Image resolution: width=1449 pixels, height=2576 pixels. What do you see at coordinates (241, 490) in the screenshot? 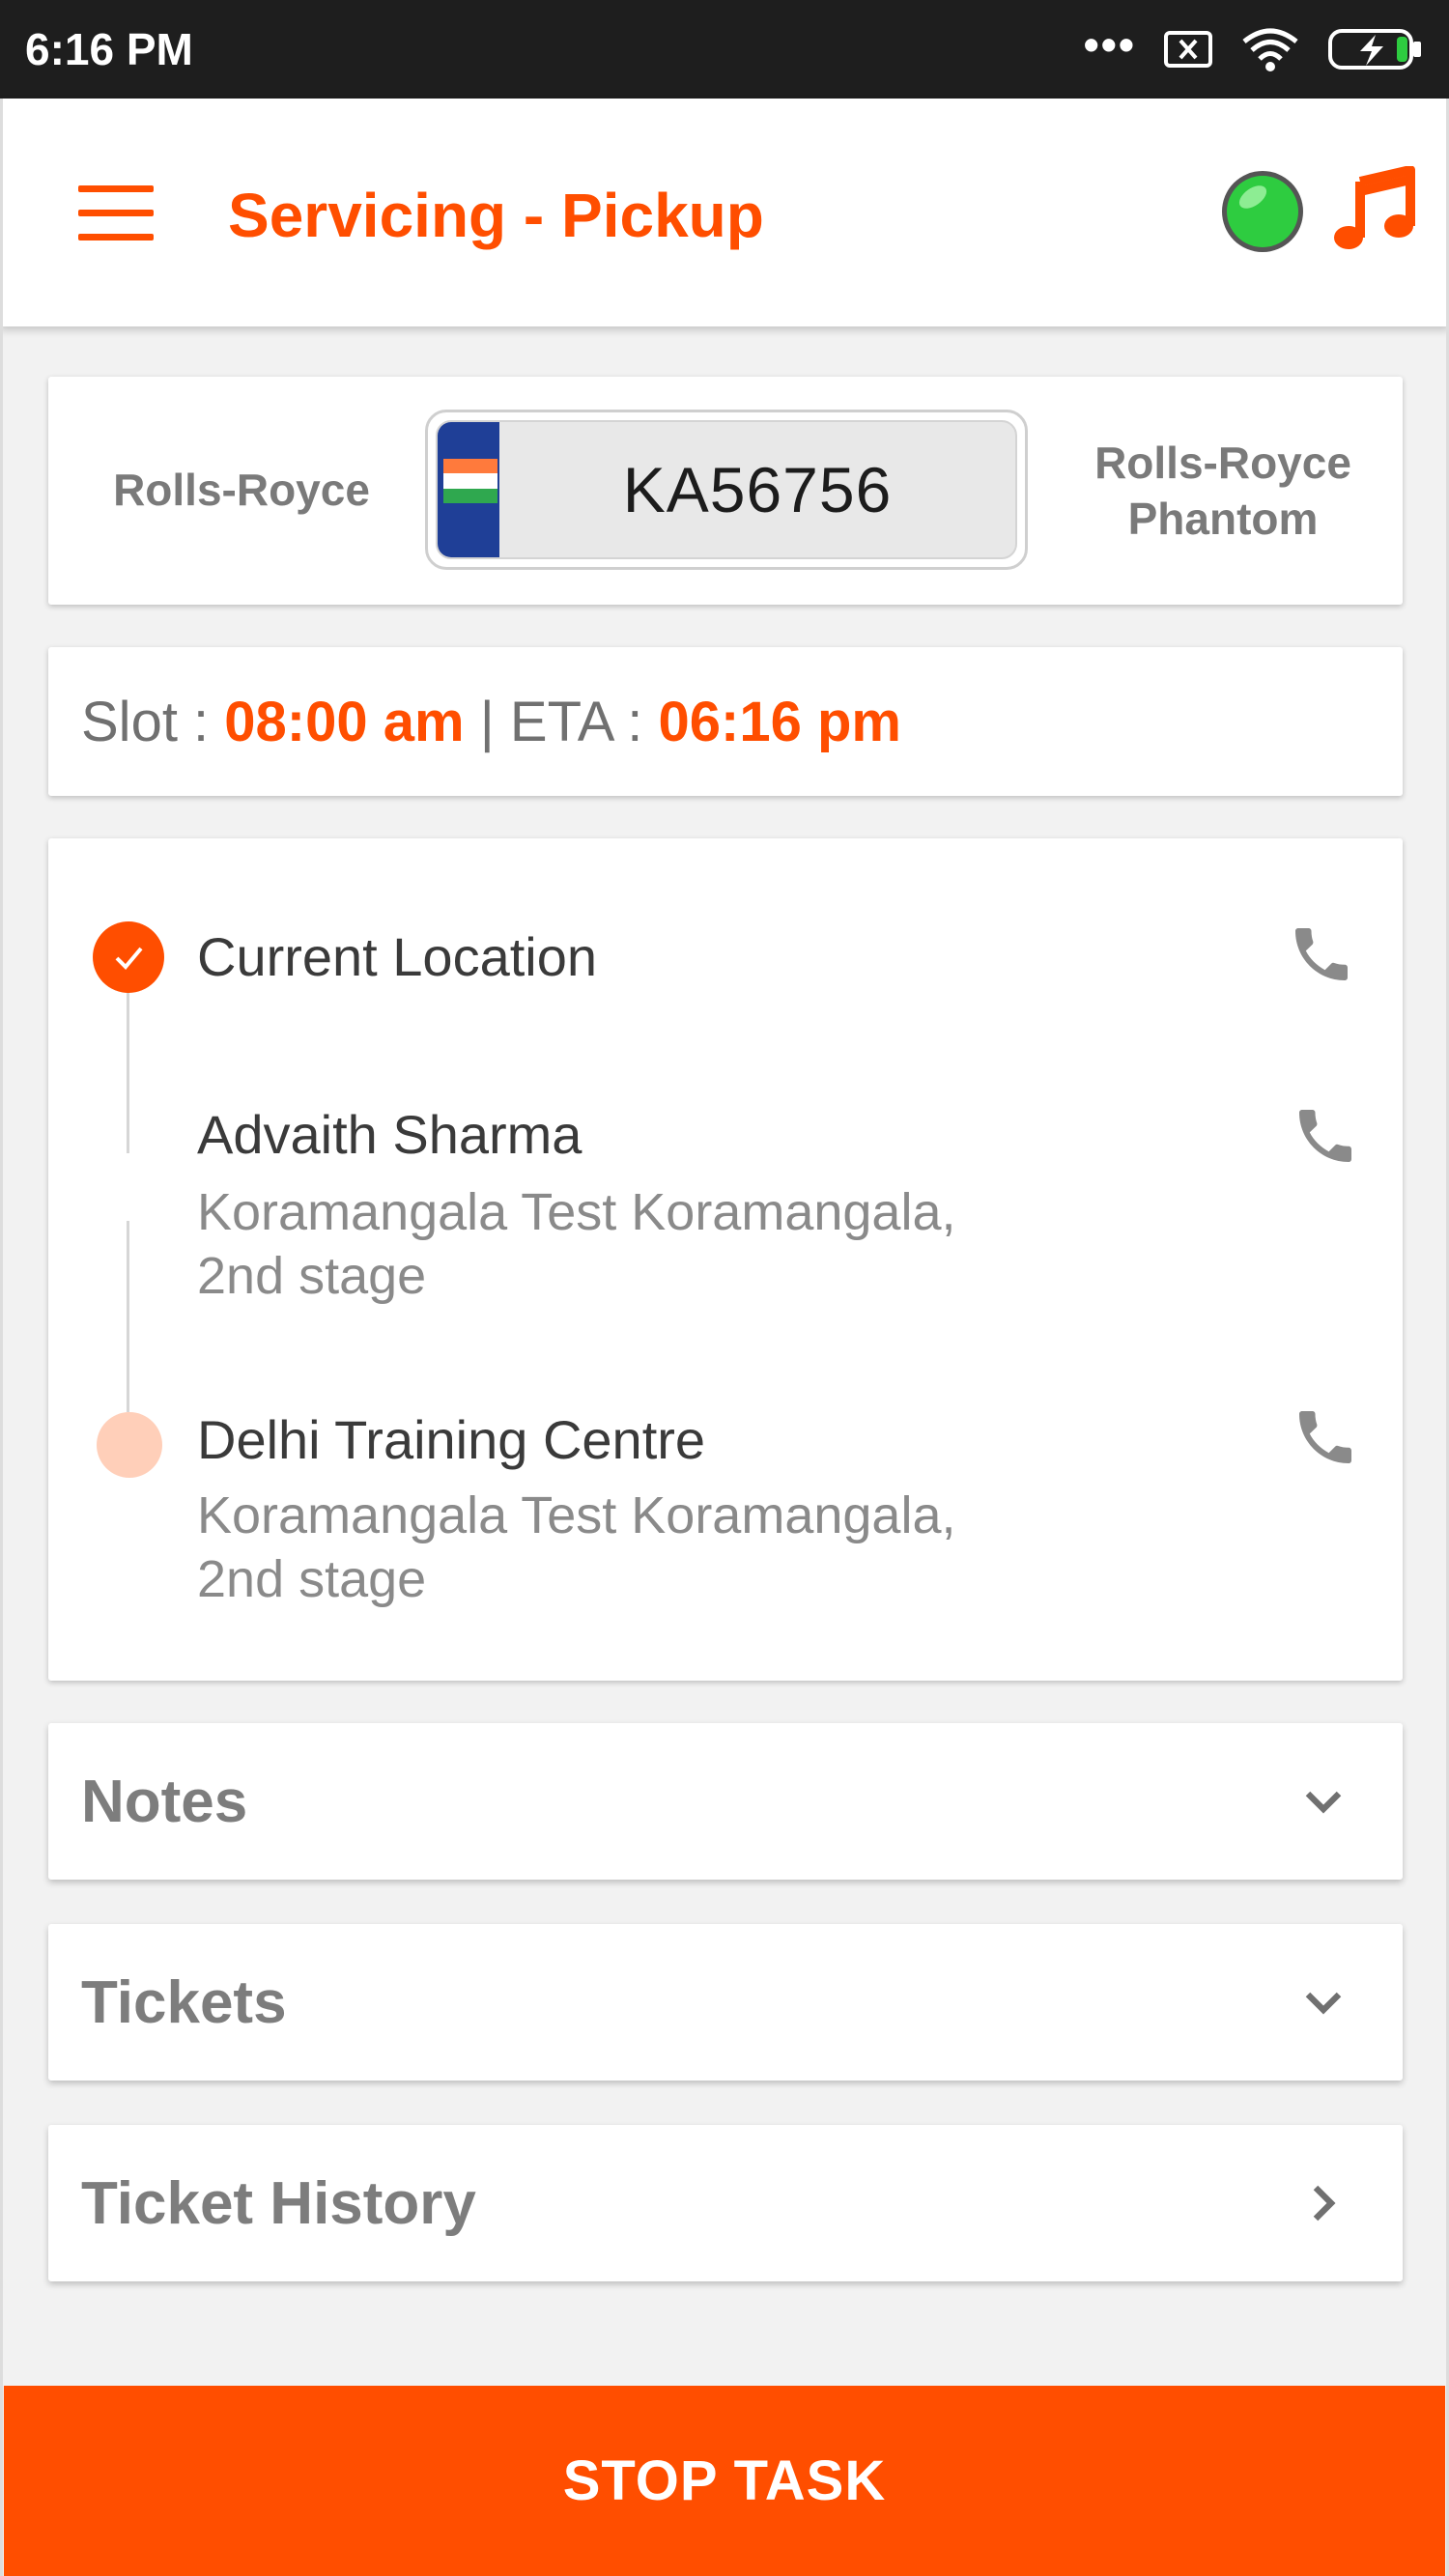
I see `vehicle-make: Rolls-Royce` at bounding box center [241, 490].